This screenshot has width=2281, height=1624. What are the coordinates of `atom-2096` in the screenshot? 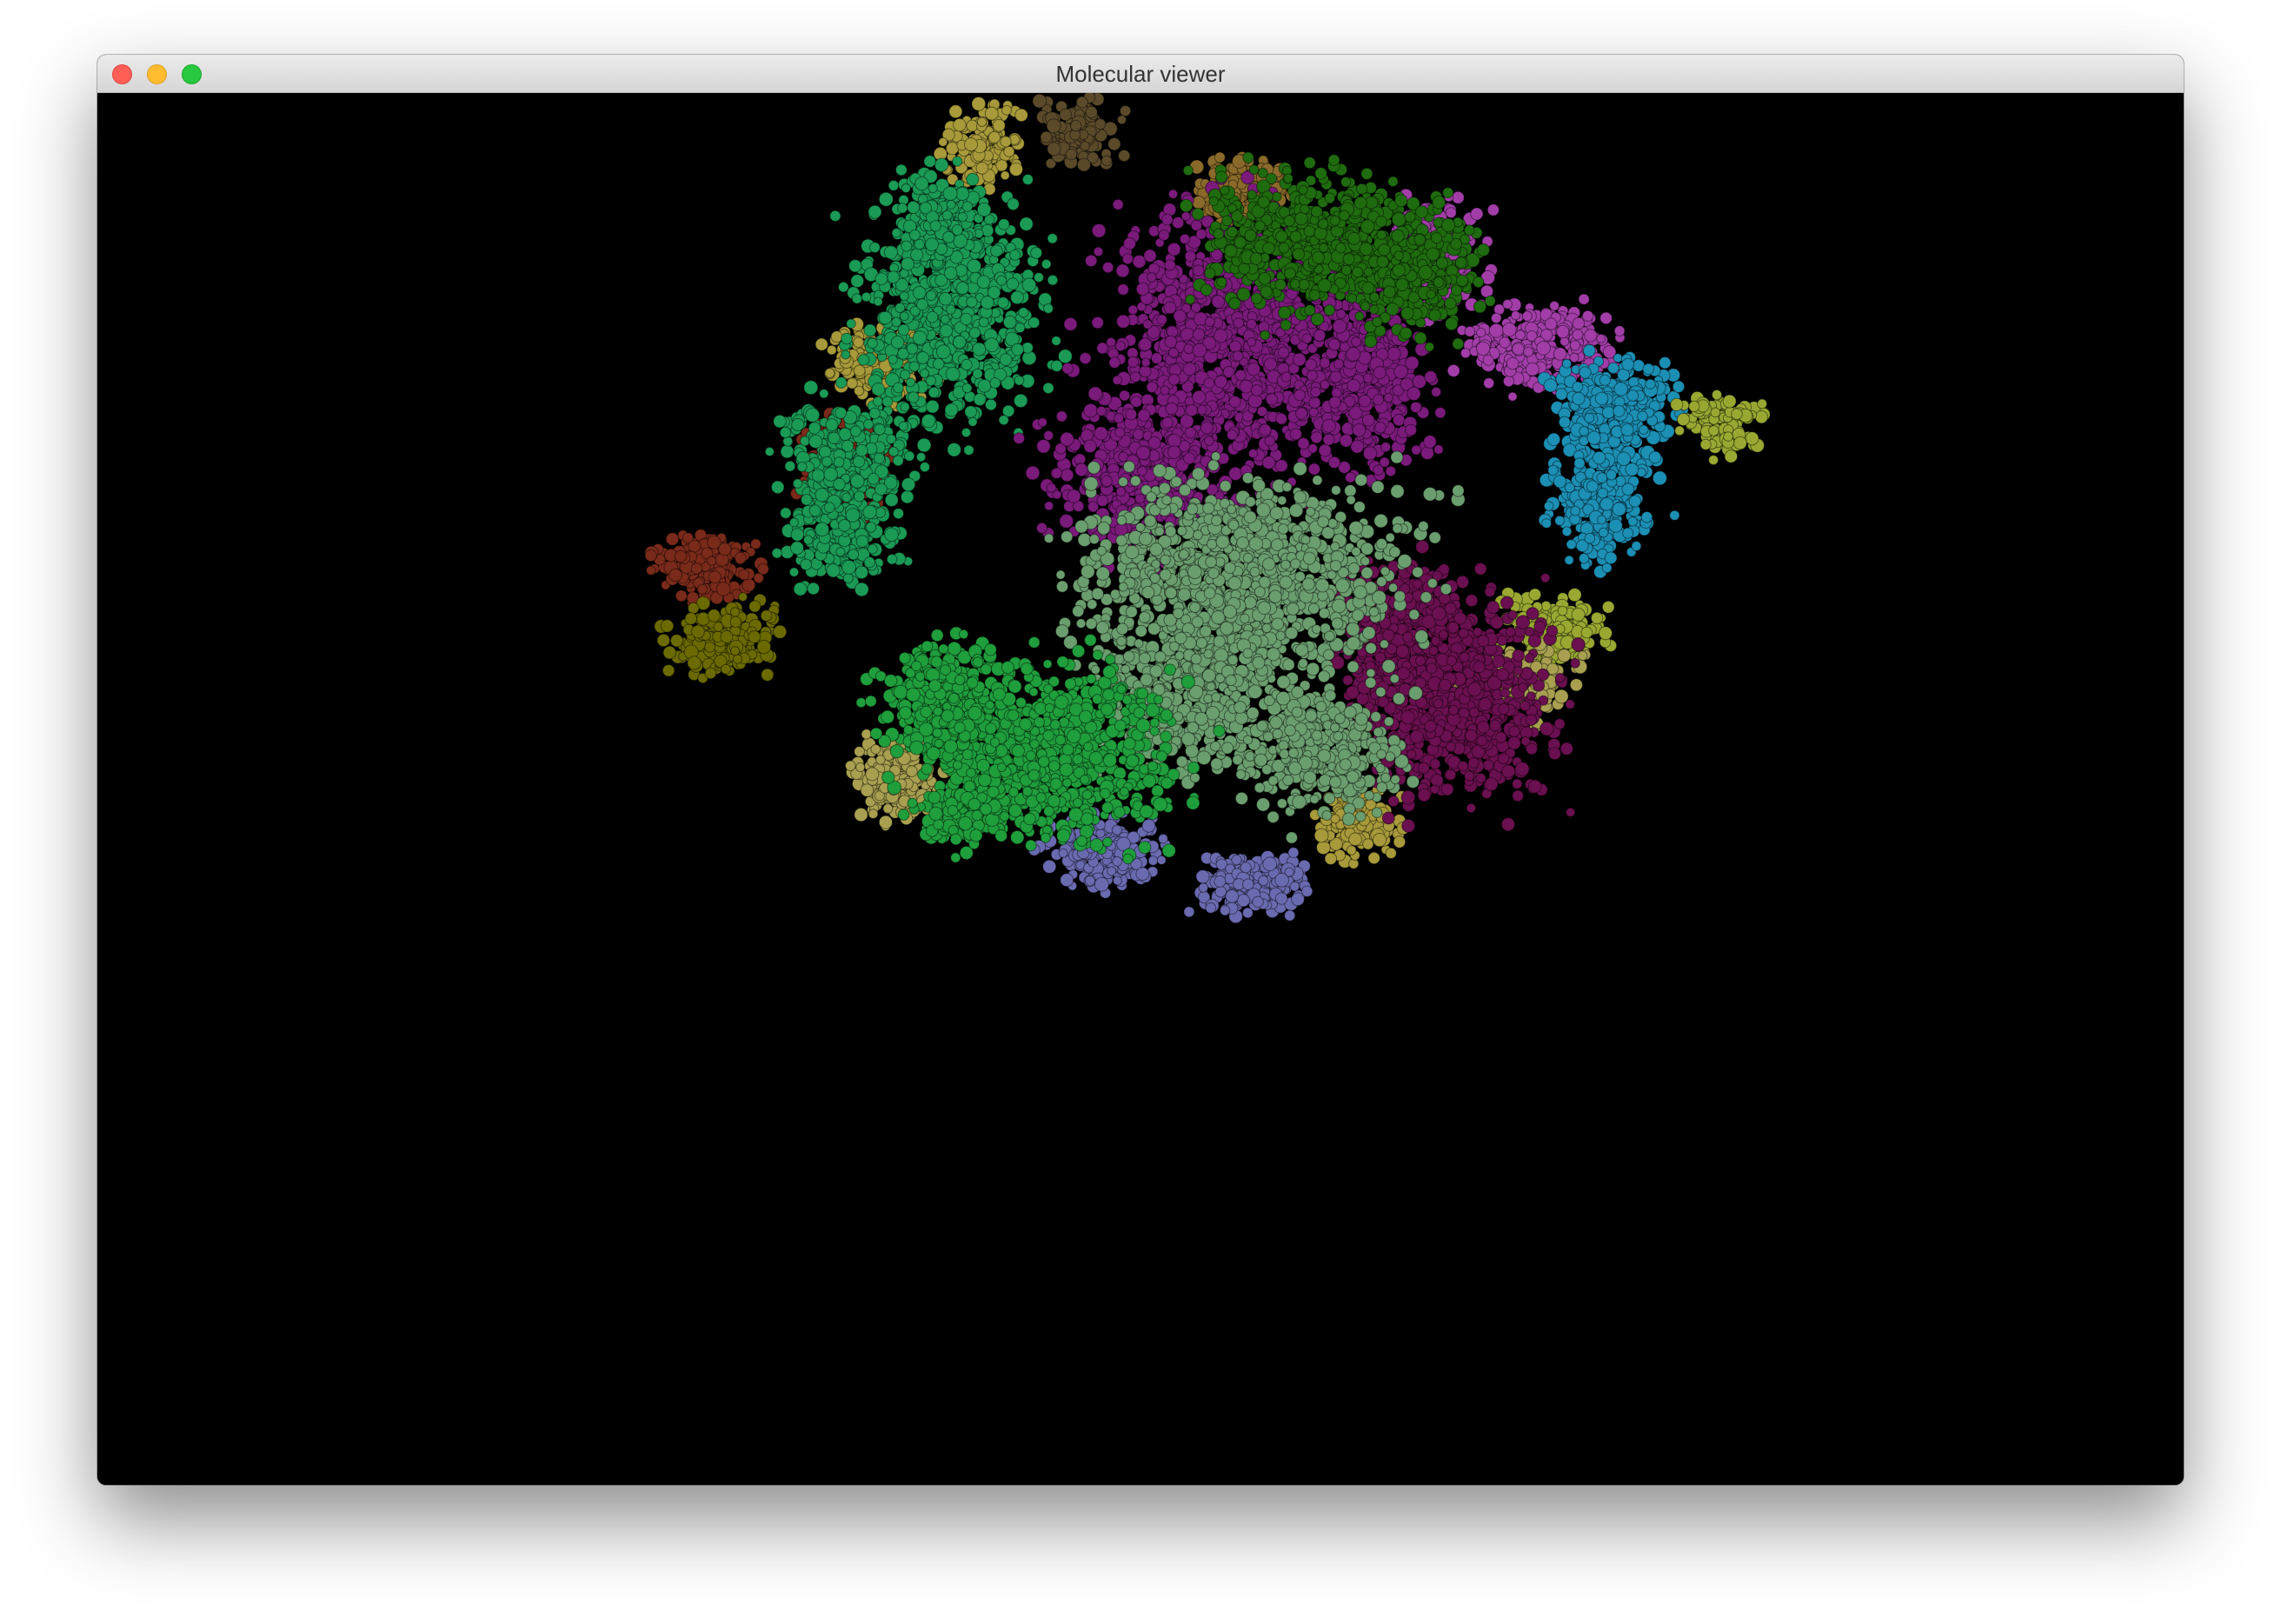 It's located at (1589, 418).